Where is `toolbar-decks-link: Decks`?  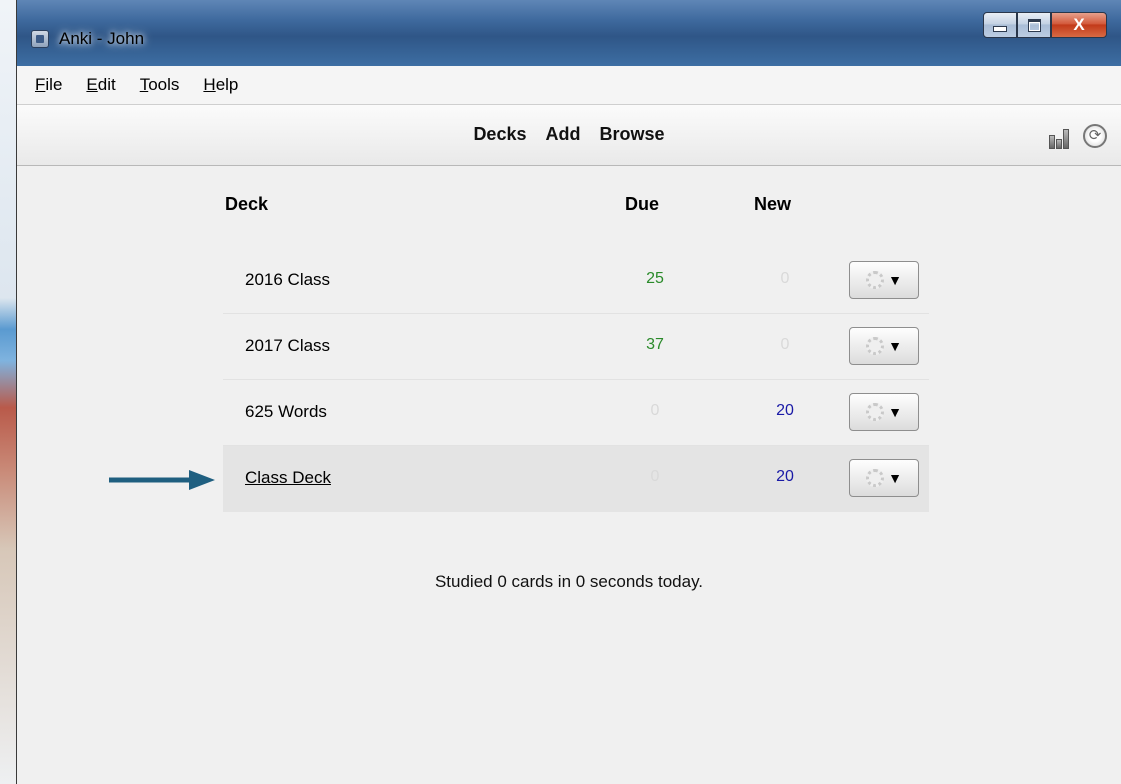 toolbar-decks-link: Decks is located at coordinates (499, 134).